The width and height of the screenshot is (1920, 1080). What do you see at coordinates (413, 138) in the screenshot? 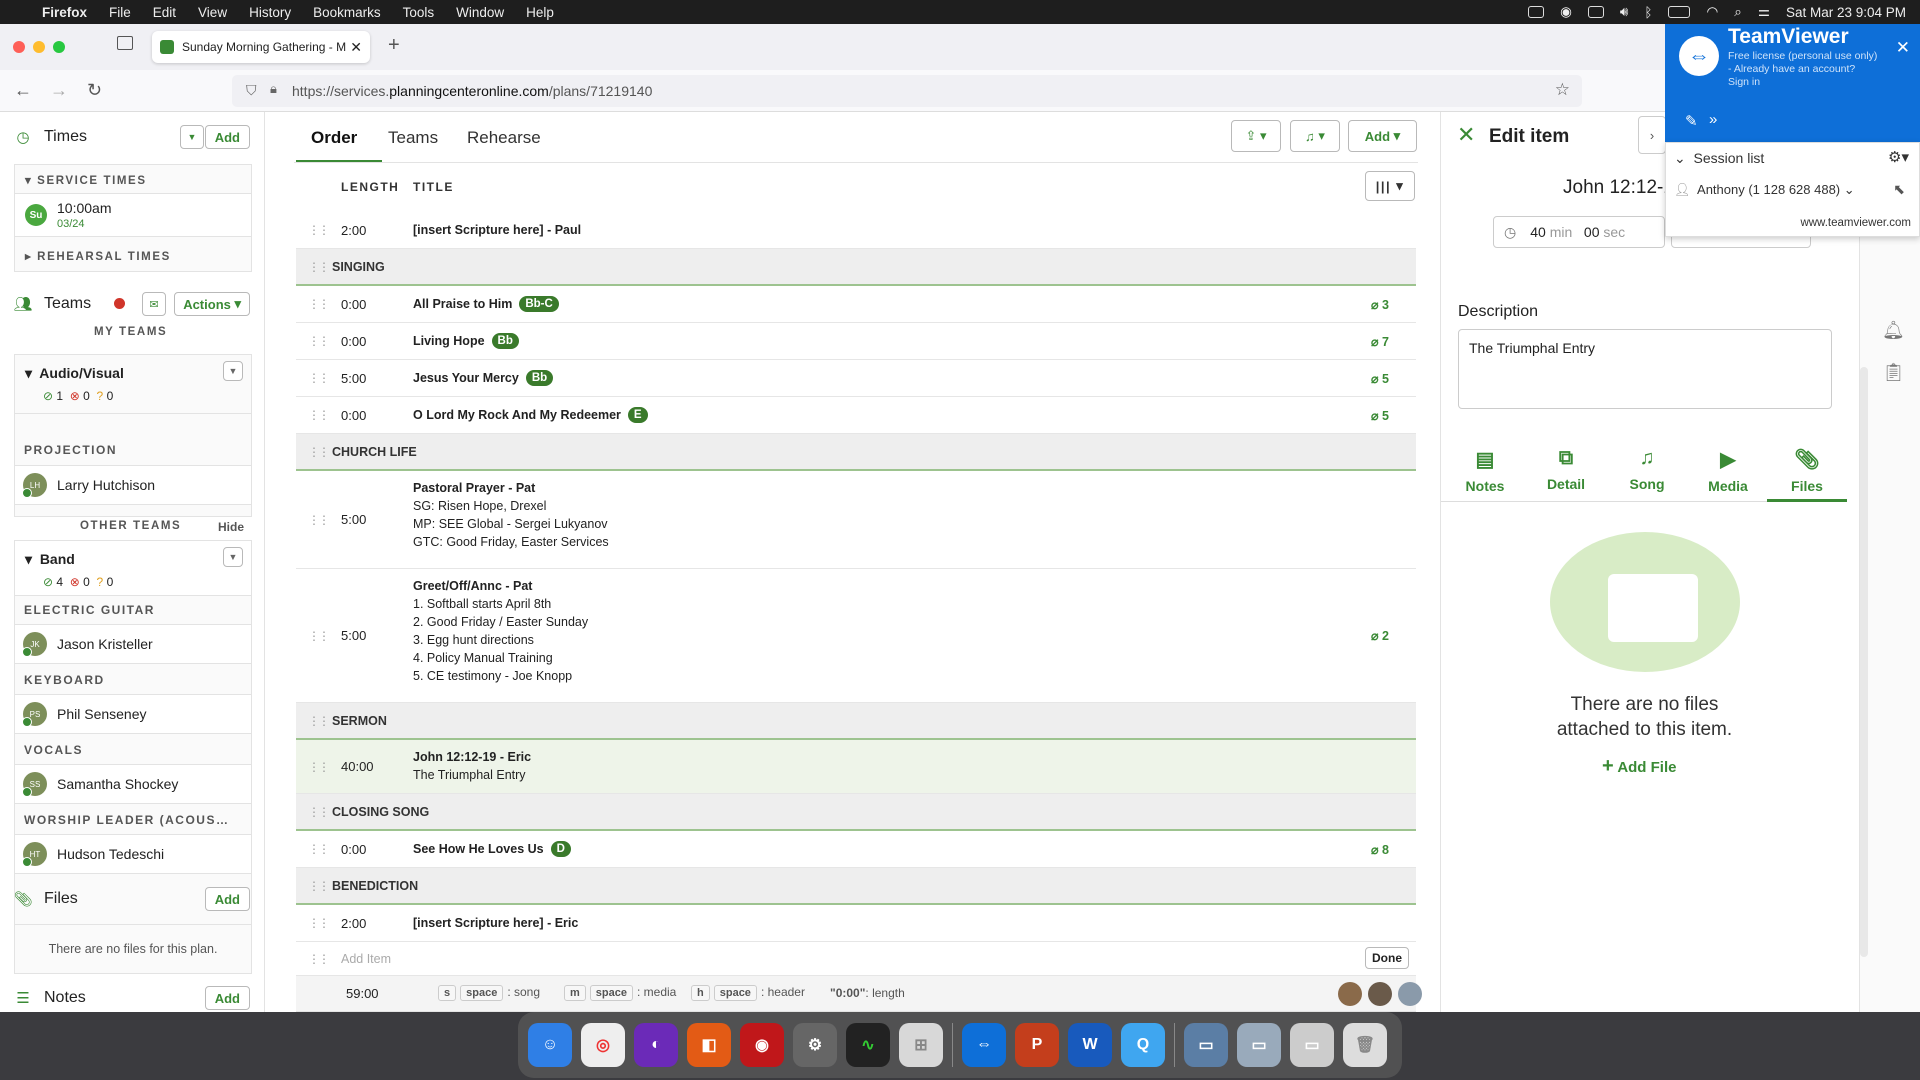
I see `tab-teams: Teams` at bounding box center [413, 138].